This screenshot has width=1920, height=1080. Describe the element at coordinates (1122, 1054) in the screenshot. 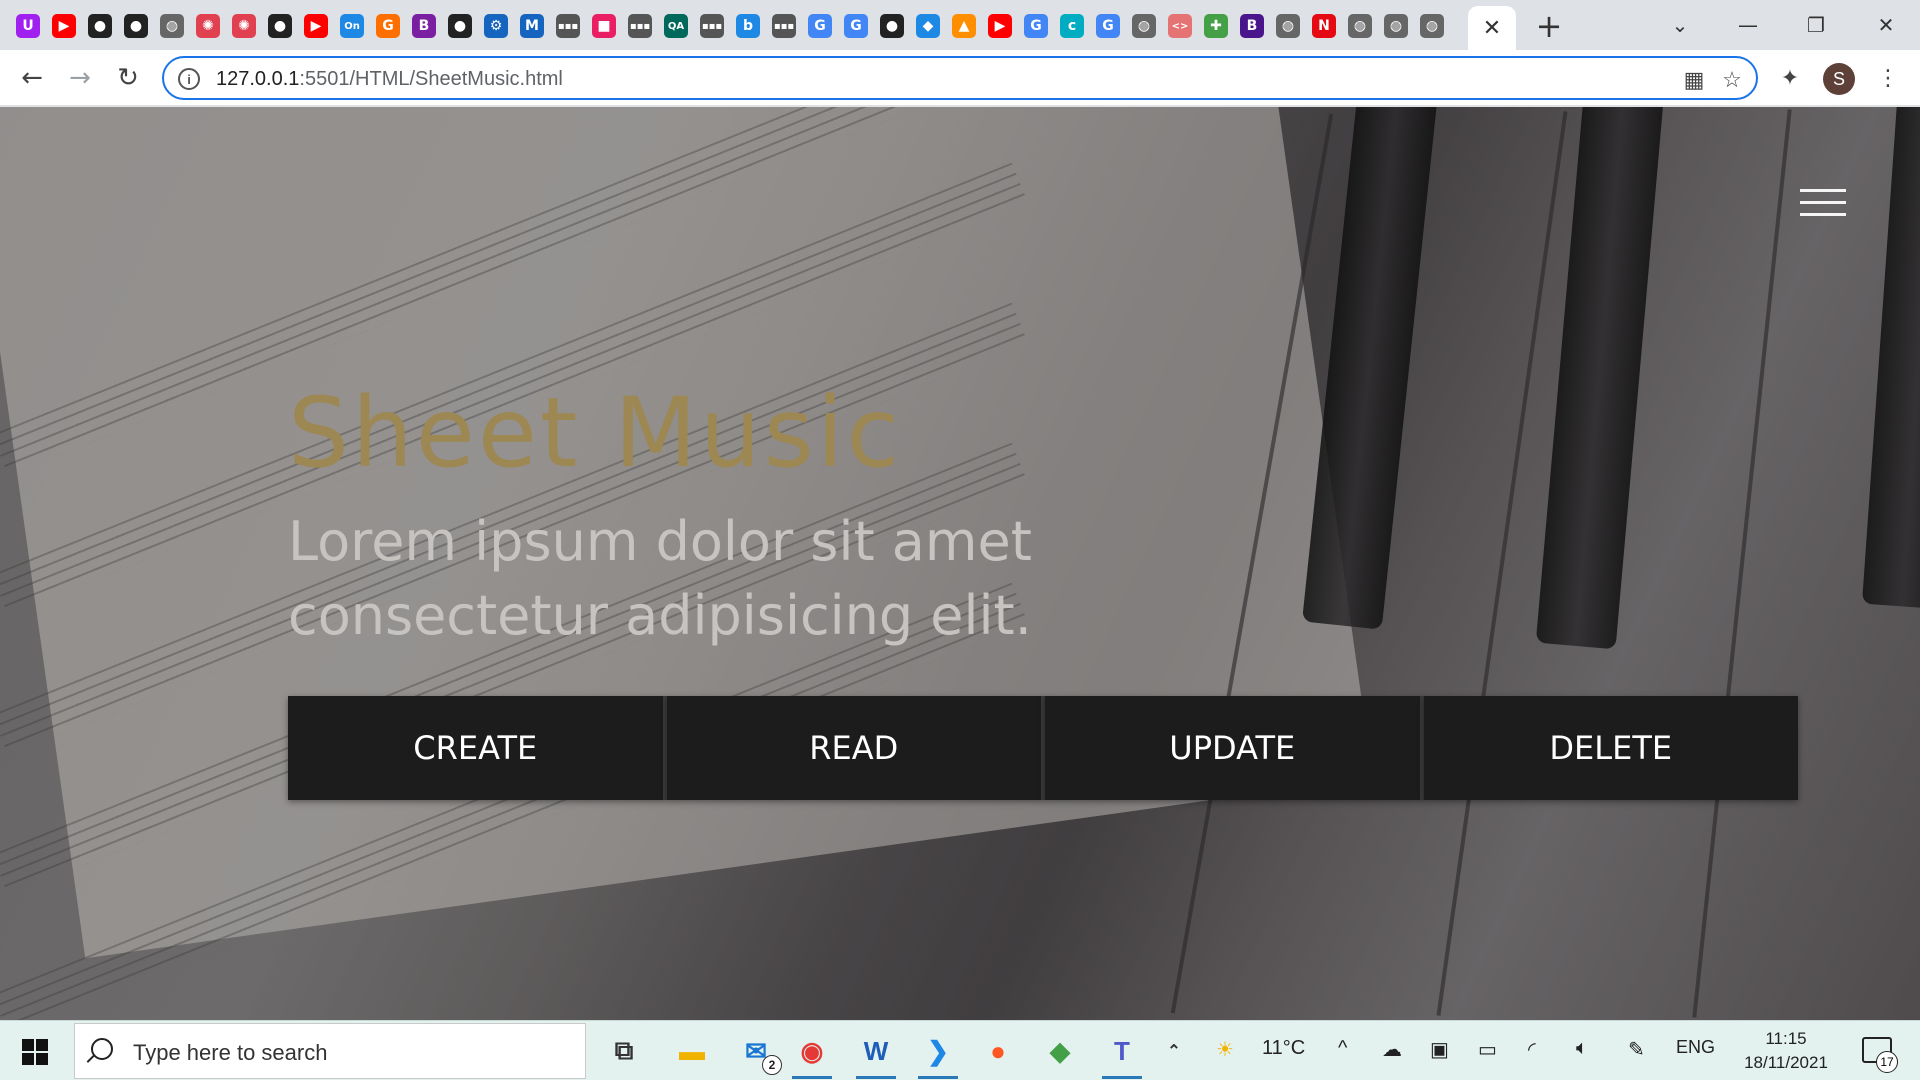

I see `teams-icon: T` at that location.